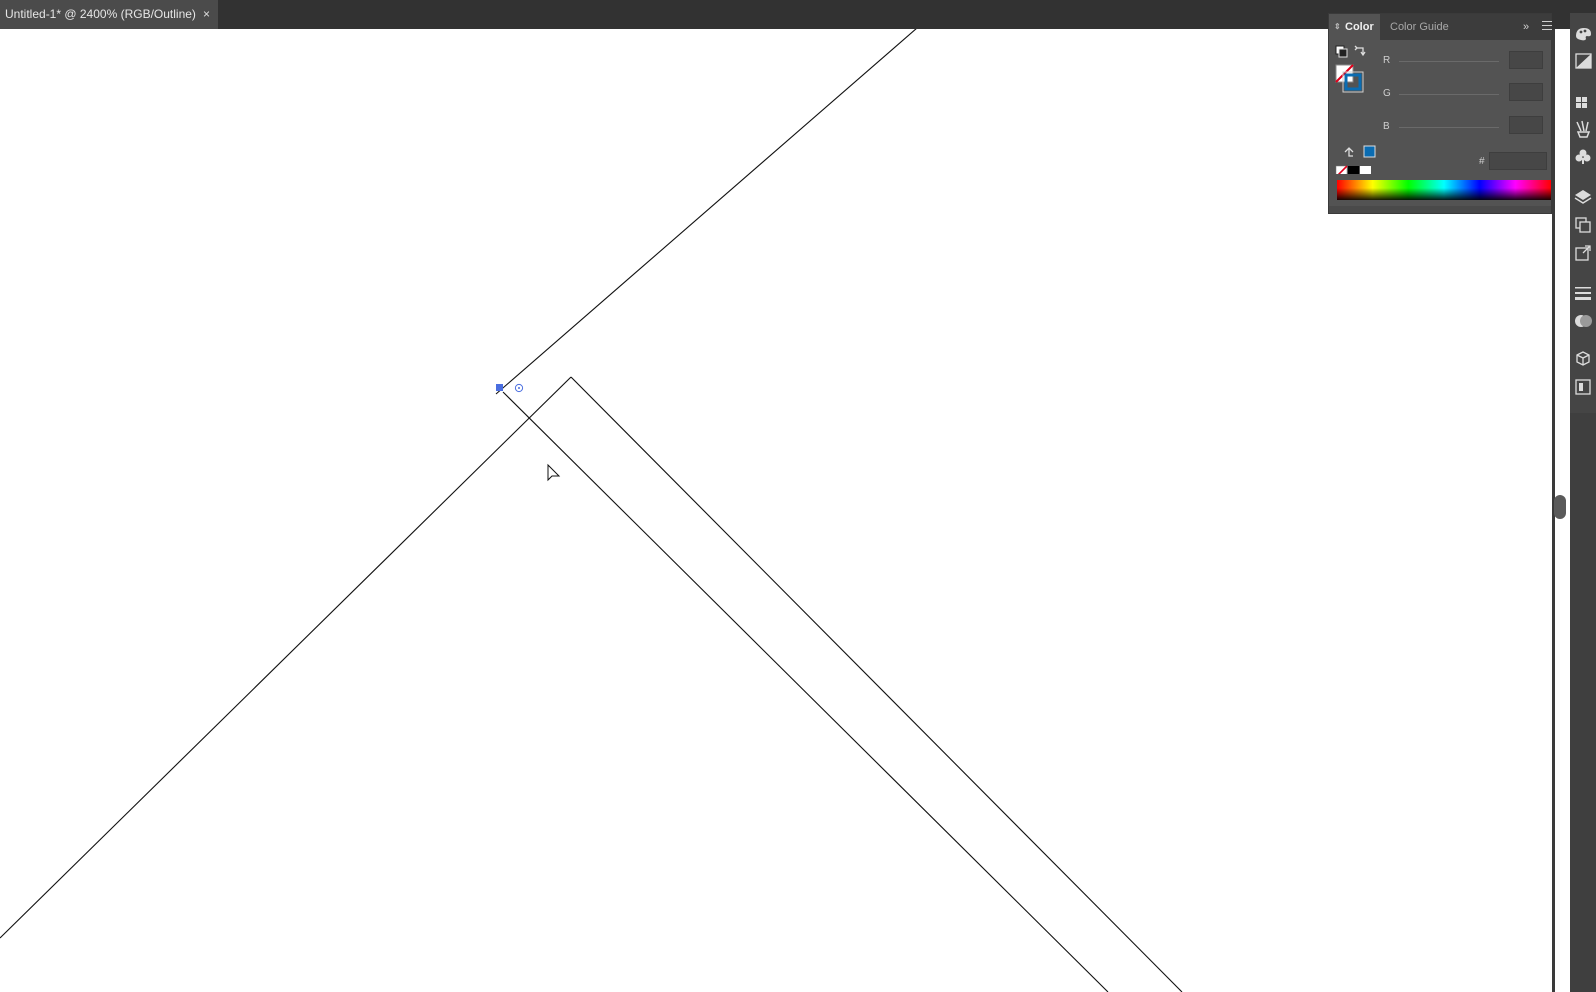 The image size is (1596, 992). Describe the element at coordinates (100, 14) in the screenshot. I see `document-tab-title: Untitled-1* @ 2400% (RGB/Outline)` at that location.